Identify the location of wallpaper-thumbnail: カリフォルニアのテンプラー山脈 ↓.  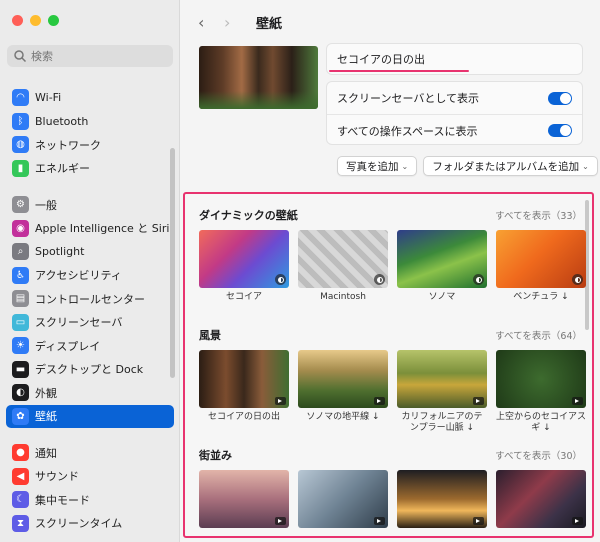
(442, 392).